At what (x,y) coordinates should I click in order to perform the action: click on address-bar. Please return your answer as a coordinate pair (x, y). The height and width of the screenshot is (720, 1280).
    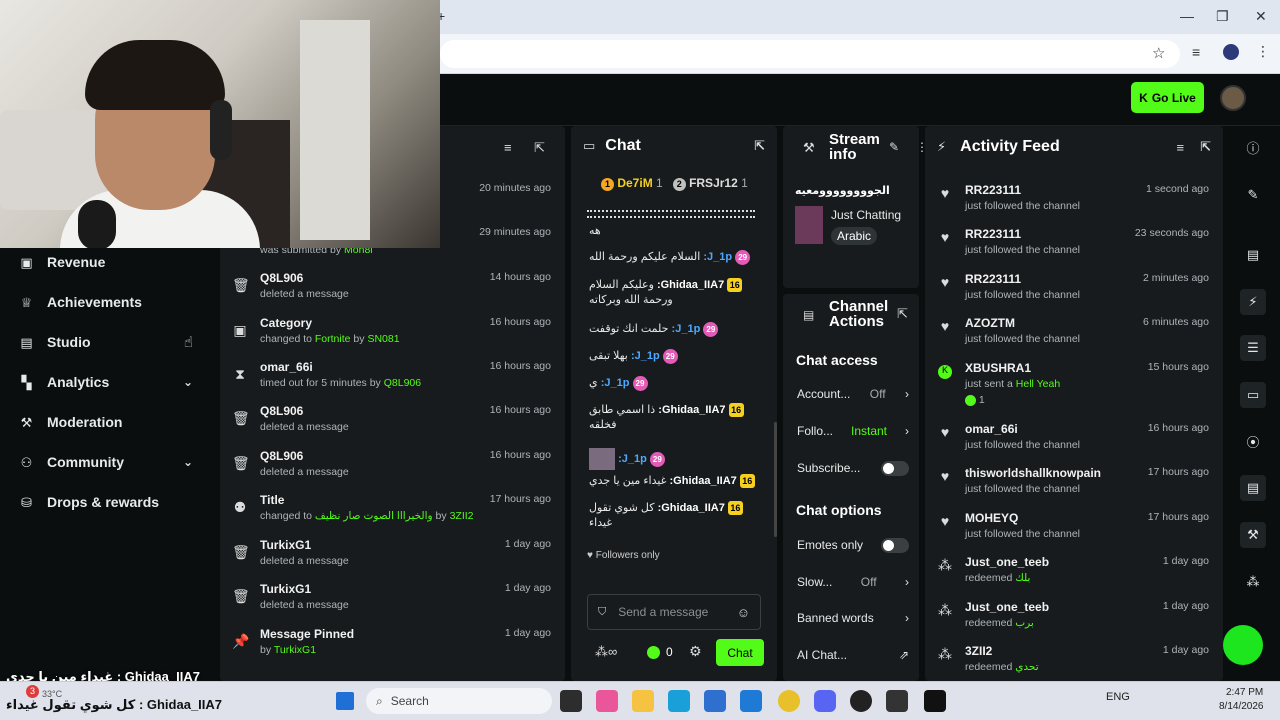
    Looking at the image, I should click on (810, 54).